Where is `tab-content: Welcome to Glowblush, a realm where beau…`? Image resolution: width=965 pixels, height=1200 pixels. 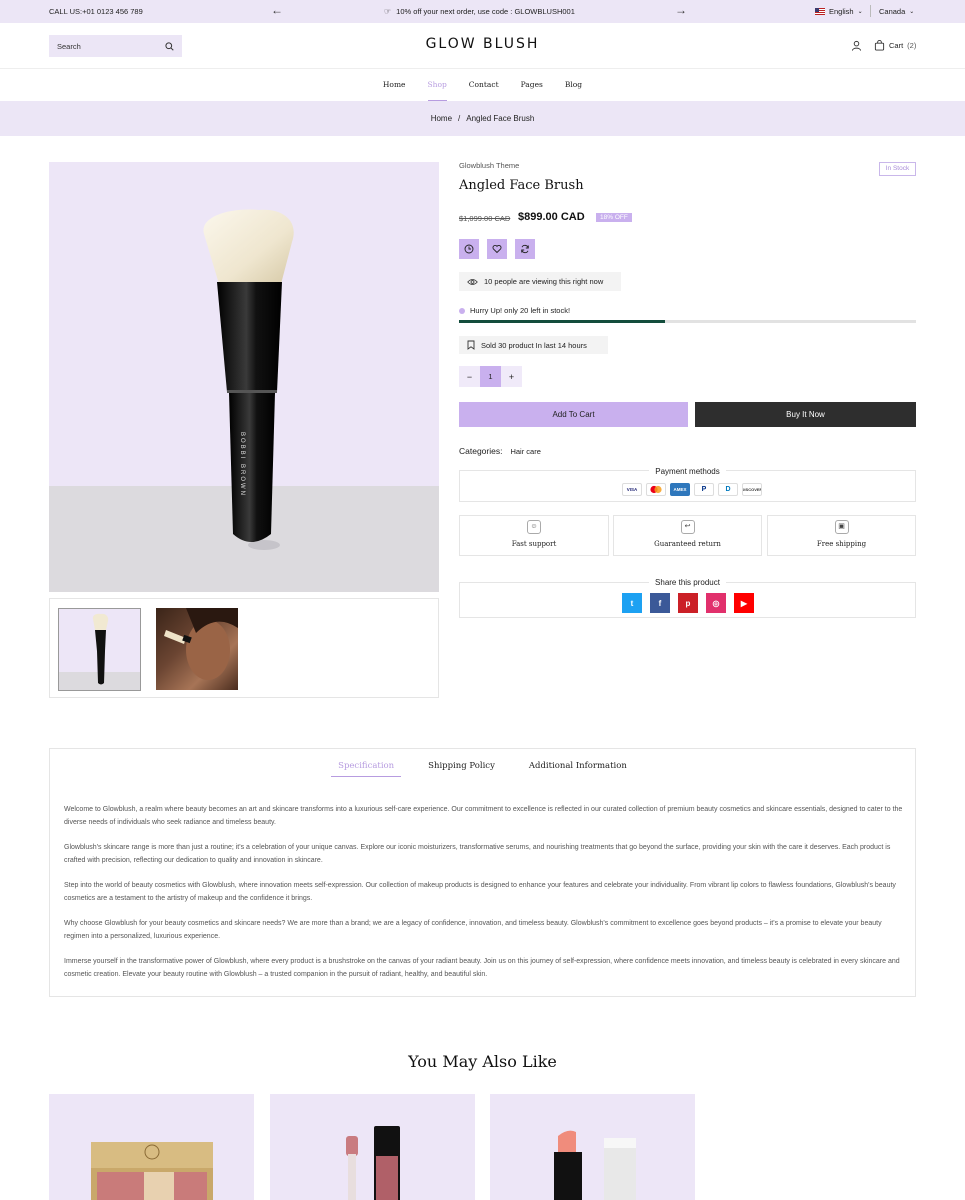
tab-content: Welcome to Glowblush, a realm where beau… is located at coordinates (484, 898).